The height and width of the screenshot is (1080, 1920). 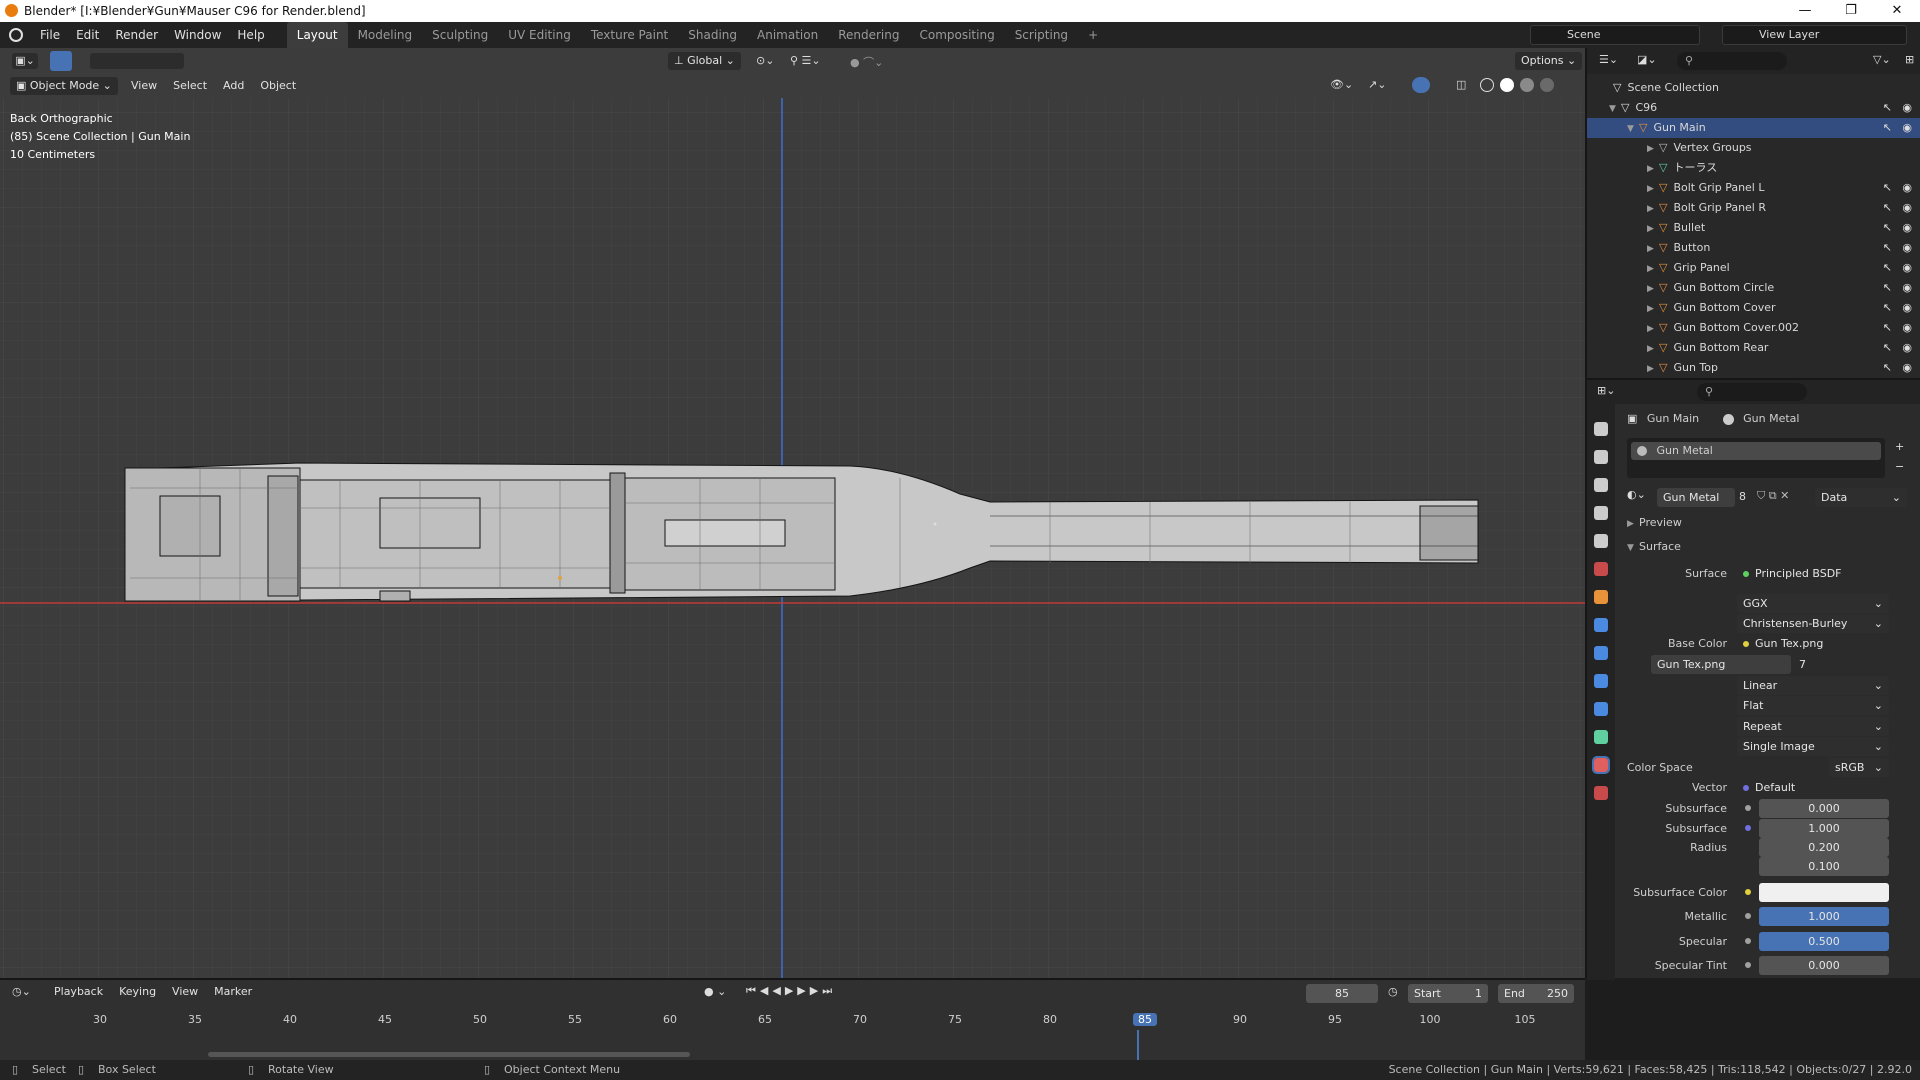 What do you see at coordinates (1654, 522) in the screenshot?
I see `preview-panel: ▶ Preview` at bounding box center [1654, 522].